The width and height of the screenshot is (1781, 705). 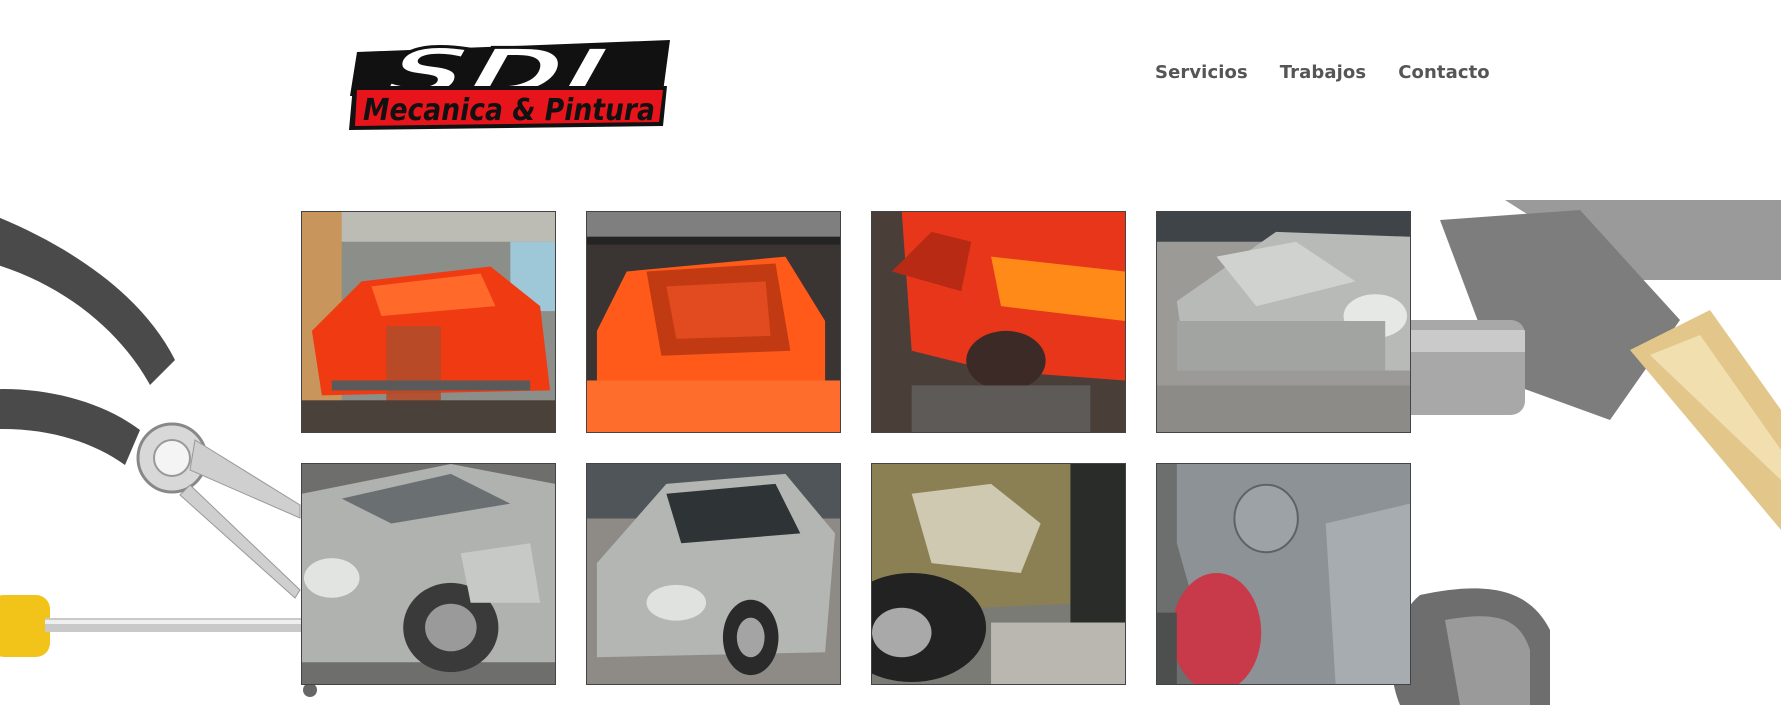 What do you see at coordinates (510, 85) in the screenshot?
I see `brand-logo: SDL Mecanica & Pintura` at bounding box center [510, 85].